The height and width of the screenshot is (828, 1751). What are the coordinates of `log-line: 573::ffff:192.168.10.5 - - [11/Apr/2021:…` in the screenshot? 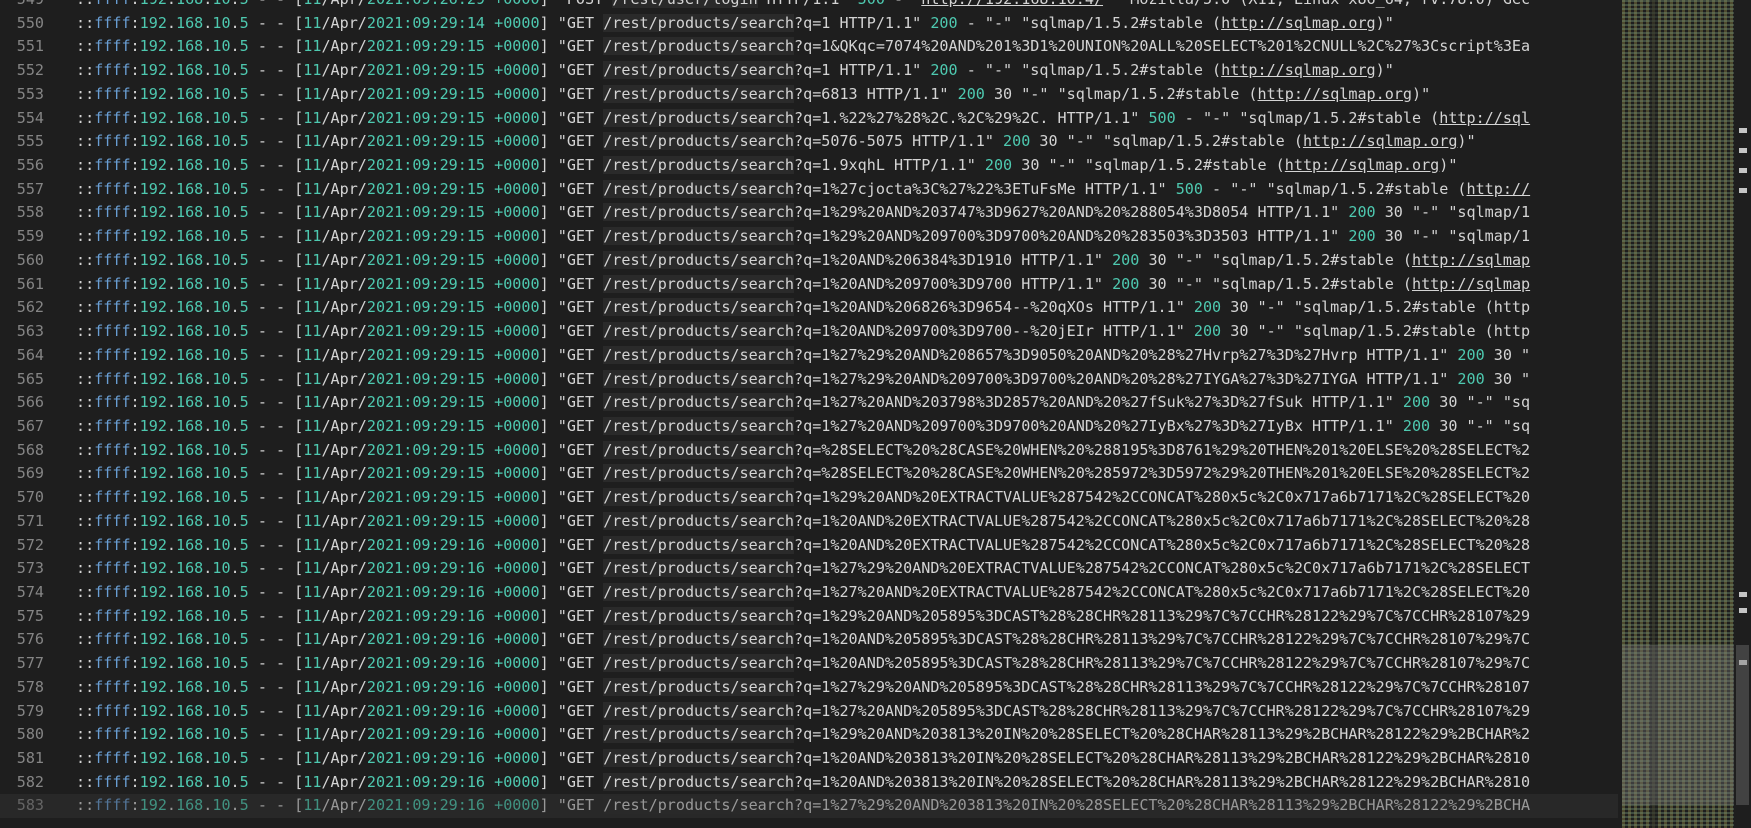 It's located at (809, 569).